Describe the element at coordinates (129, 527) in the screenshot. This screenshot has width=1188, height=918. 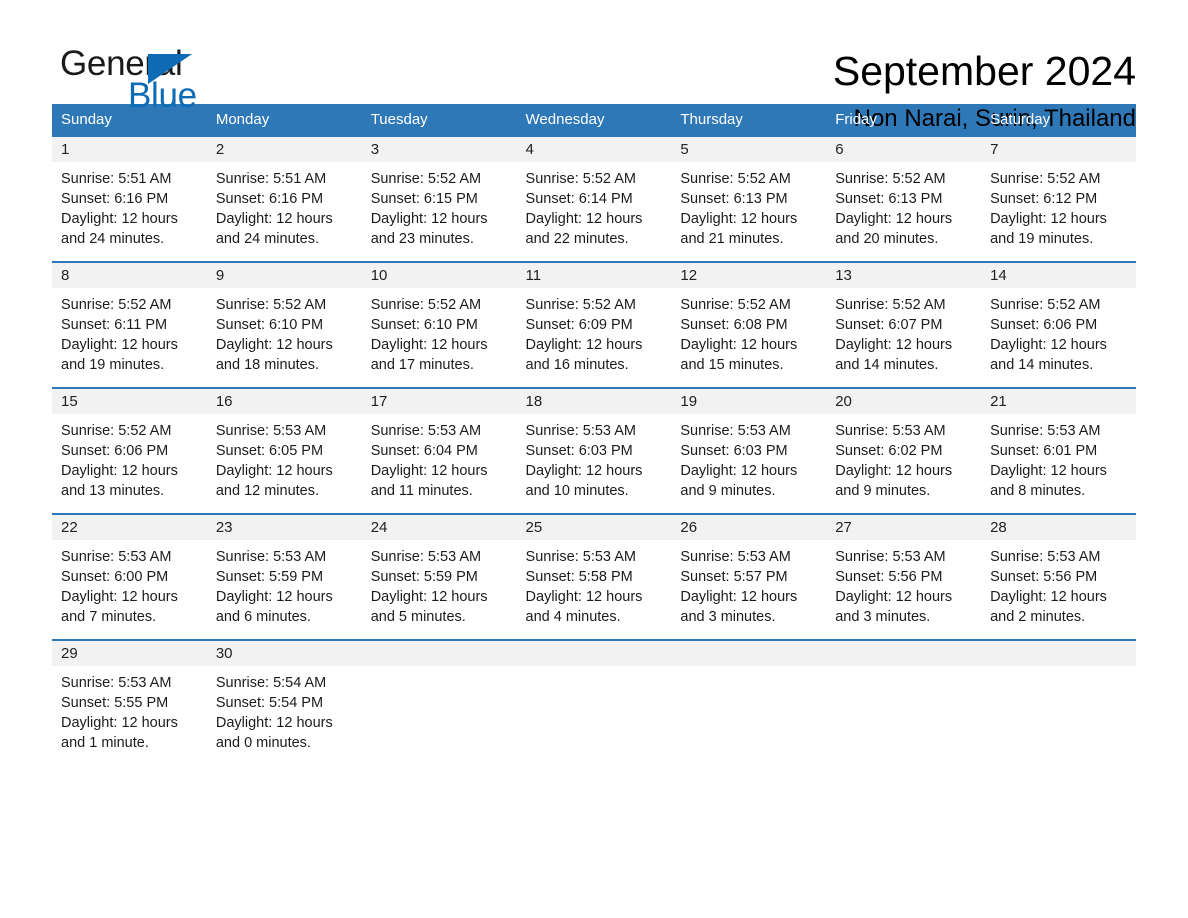
I see `day-number: 22` at that location.